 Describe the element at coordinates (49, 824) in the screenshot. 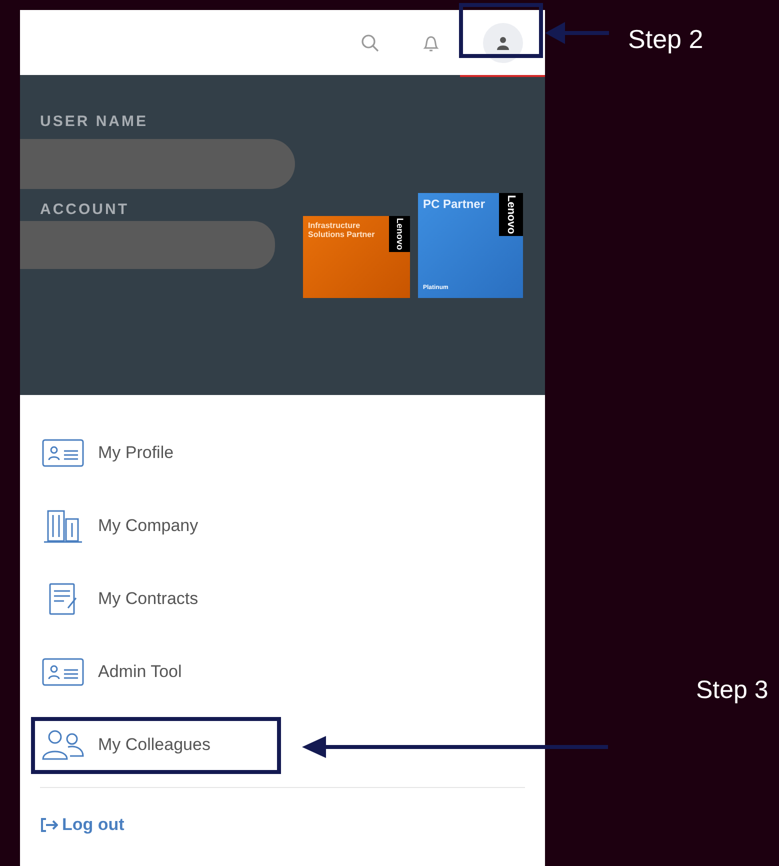

I see `logout-icon` at that location.